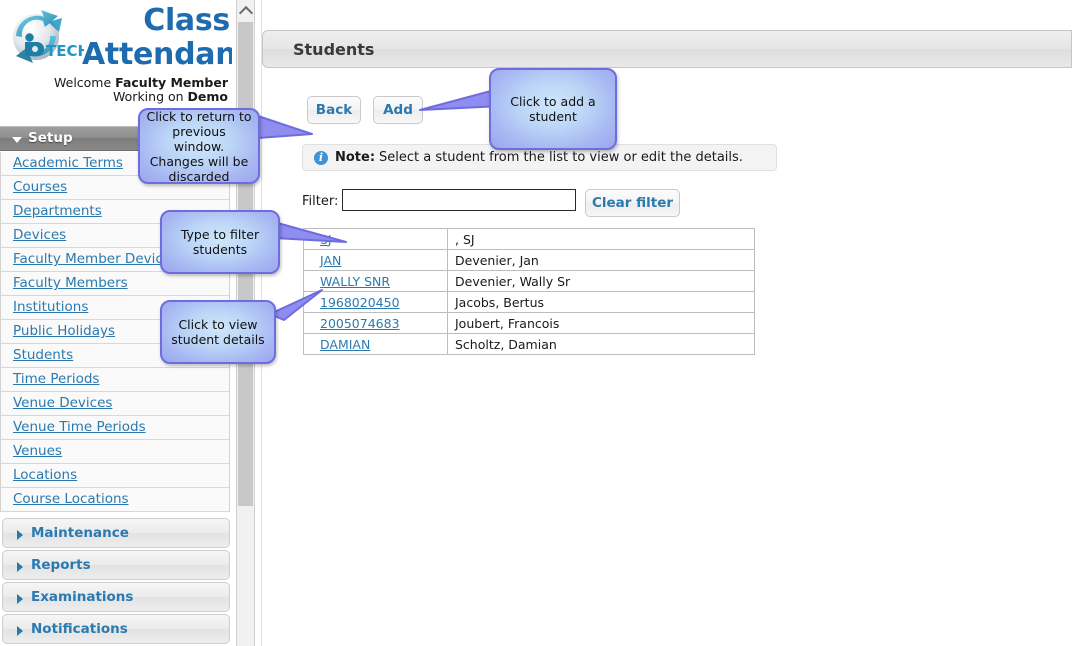 The height and width of the screenshot is (646, 1072). What do you see at coordinates (334, 49) in the screenshot?
I see `page-title: Students` at bounding box center [334, 49].